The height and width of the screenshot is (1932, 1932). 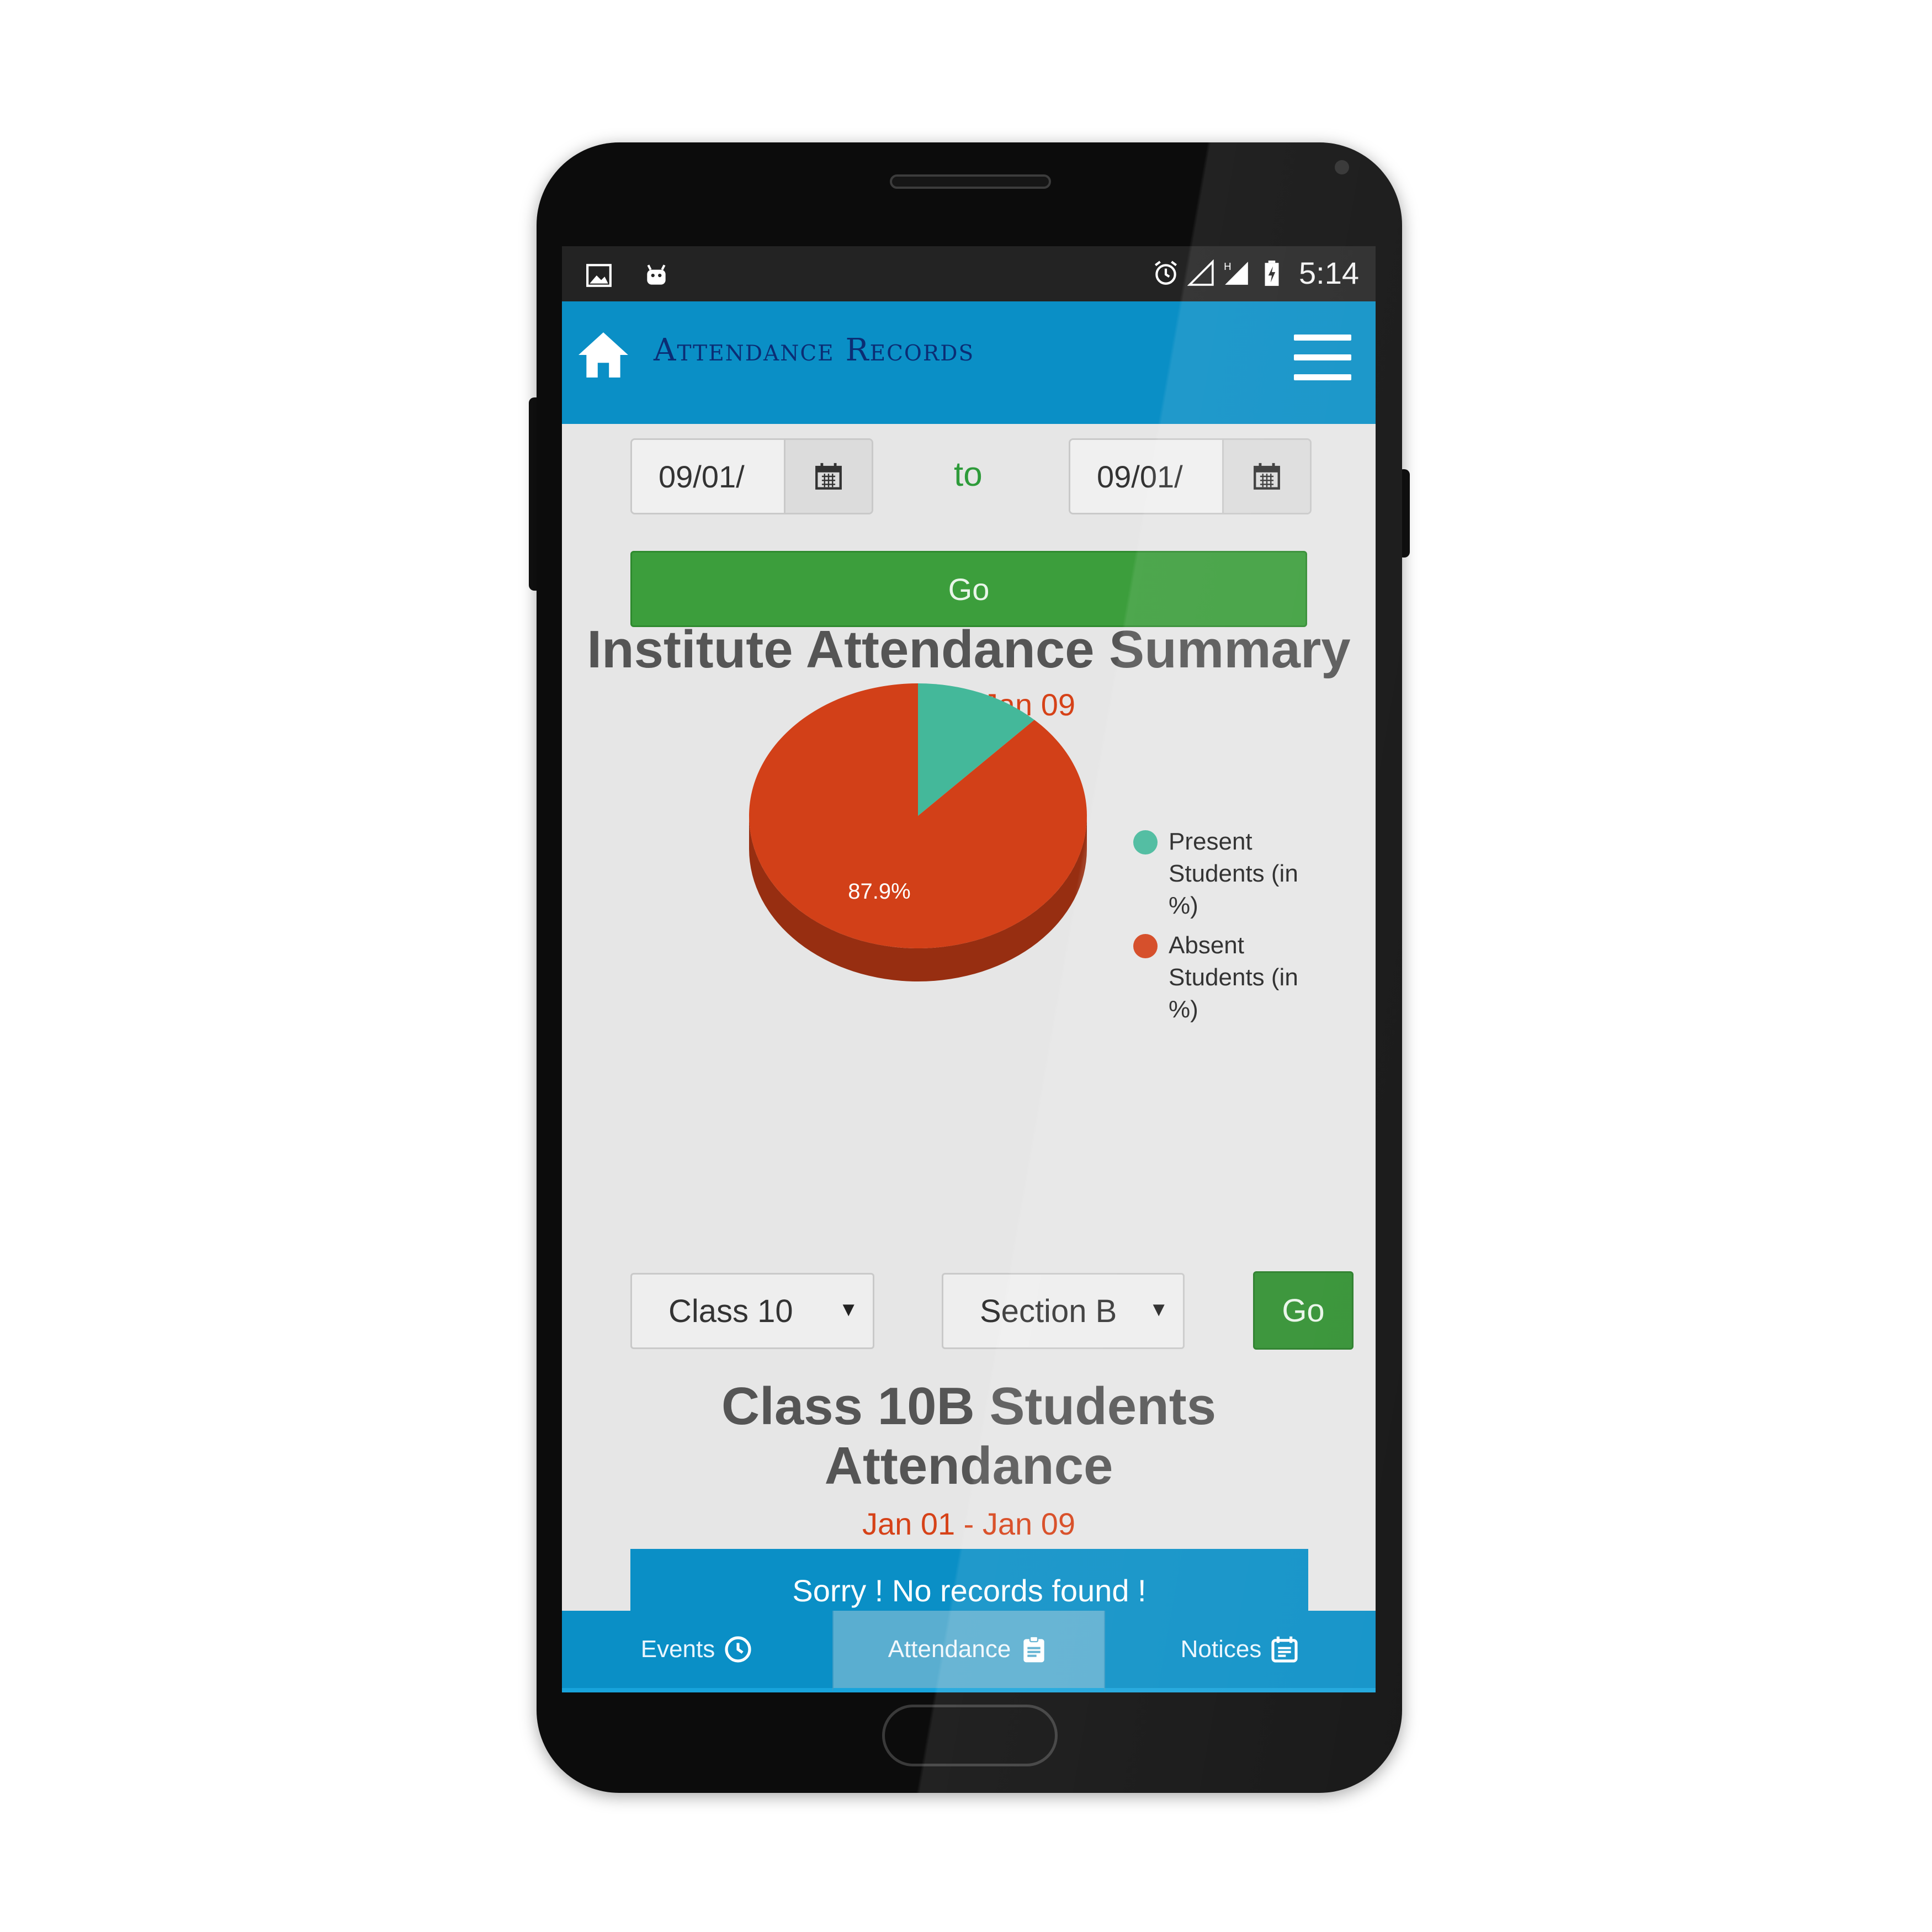 I want to click on legend-swatch-absent, so click(x=1146, y=946).